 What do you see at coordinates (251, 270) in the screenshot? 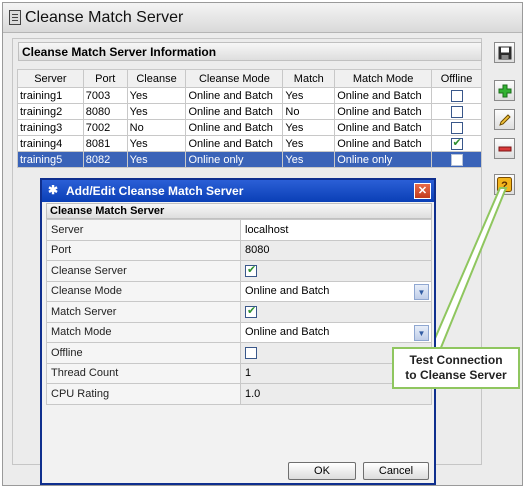
I see `cleanse-server-checkbox` at bounding box center [251, 270].